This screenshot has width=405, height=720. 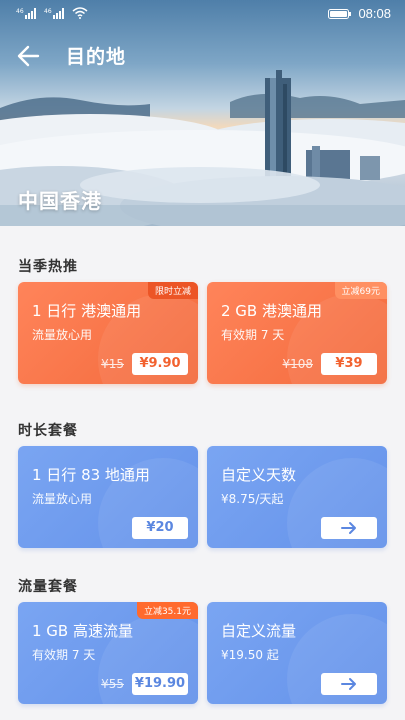 I want to click on plan-name: 1 GB 高速流量, so click(x=82, y=631).